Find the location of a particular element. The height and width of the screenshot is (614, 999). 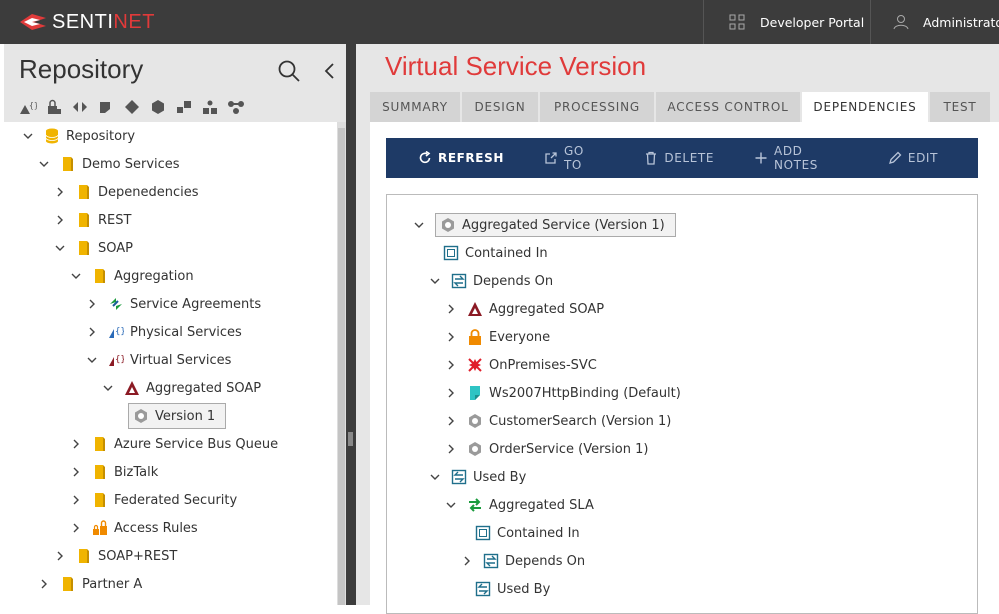

tree-item-rest: REST is located at coordinates (91, 220).